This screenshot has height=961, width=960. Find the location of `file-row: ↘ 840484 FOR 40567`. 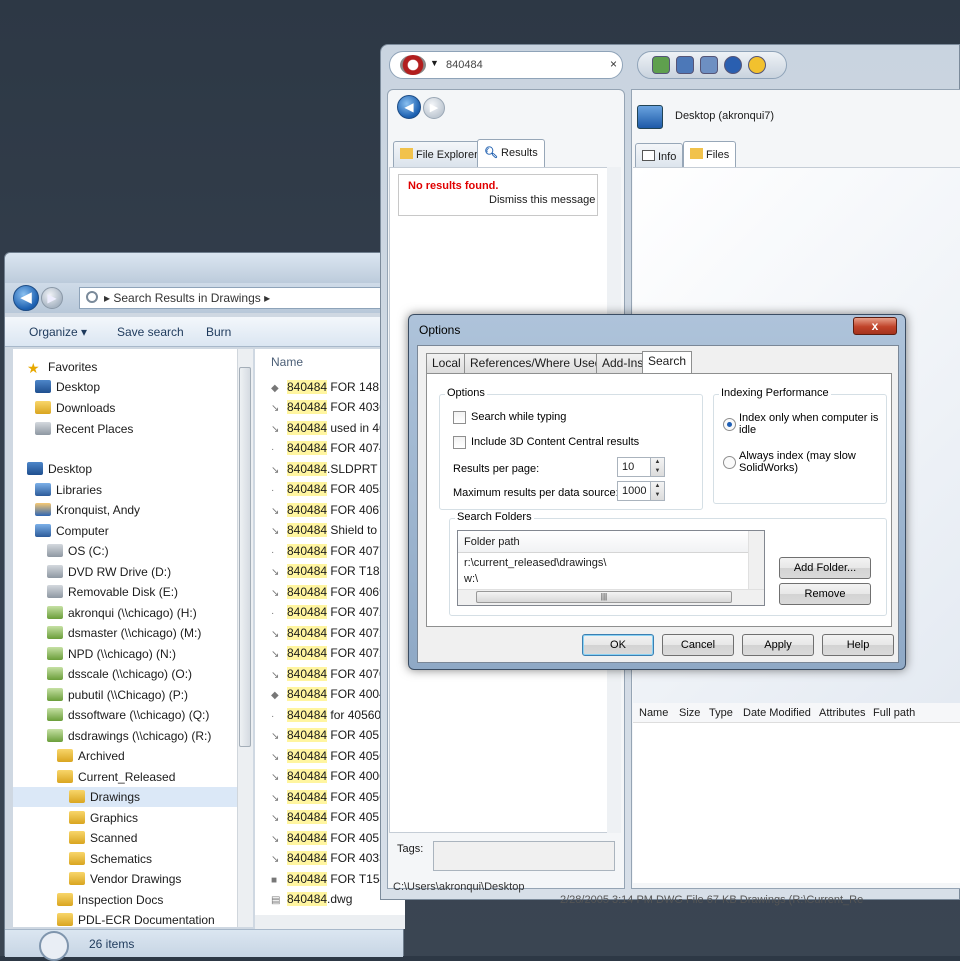

file-row: ↘ 840484 FOR 40567 is located at coordinates (331, 756).